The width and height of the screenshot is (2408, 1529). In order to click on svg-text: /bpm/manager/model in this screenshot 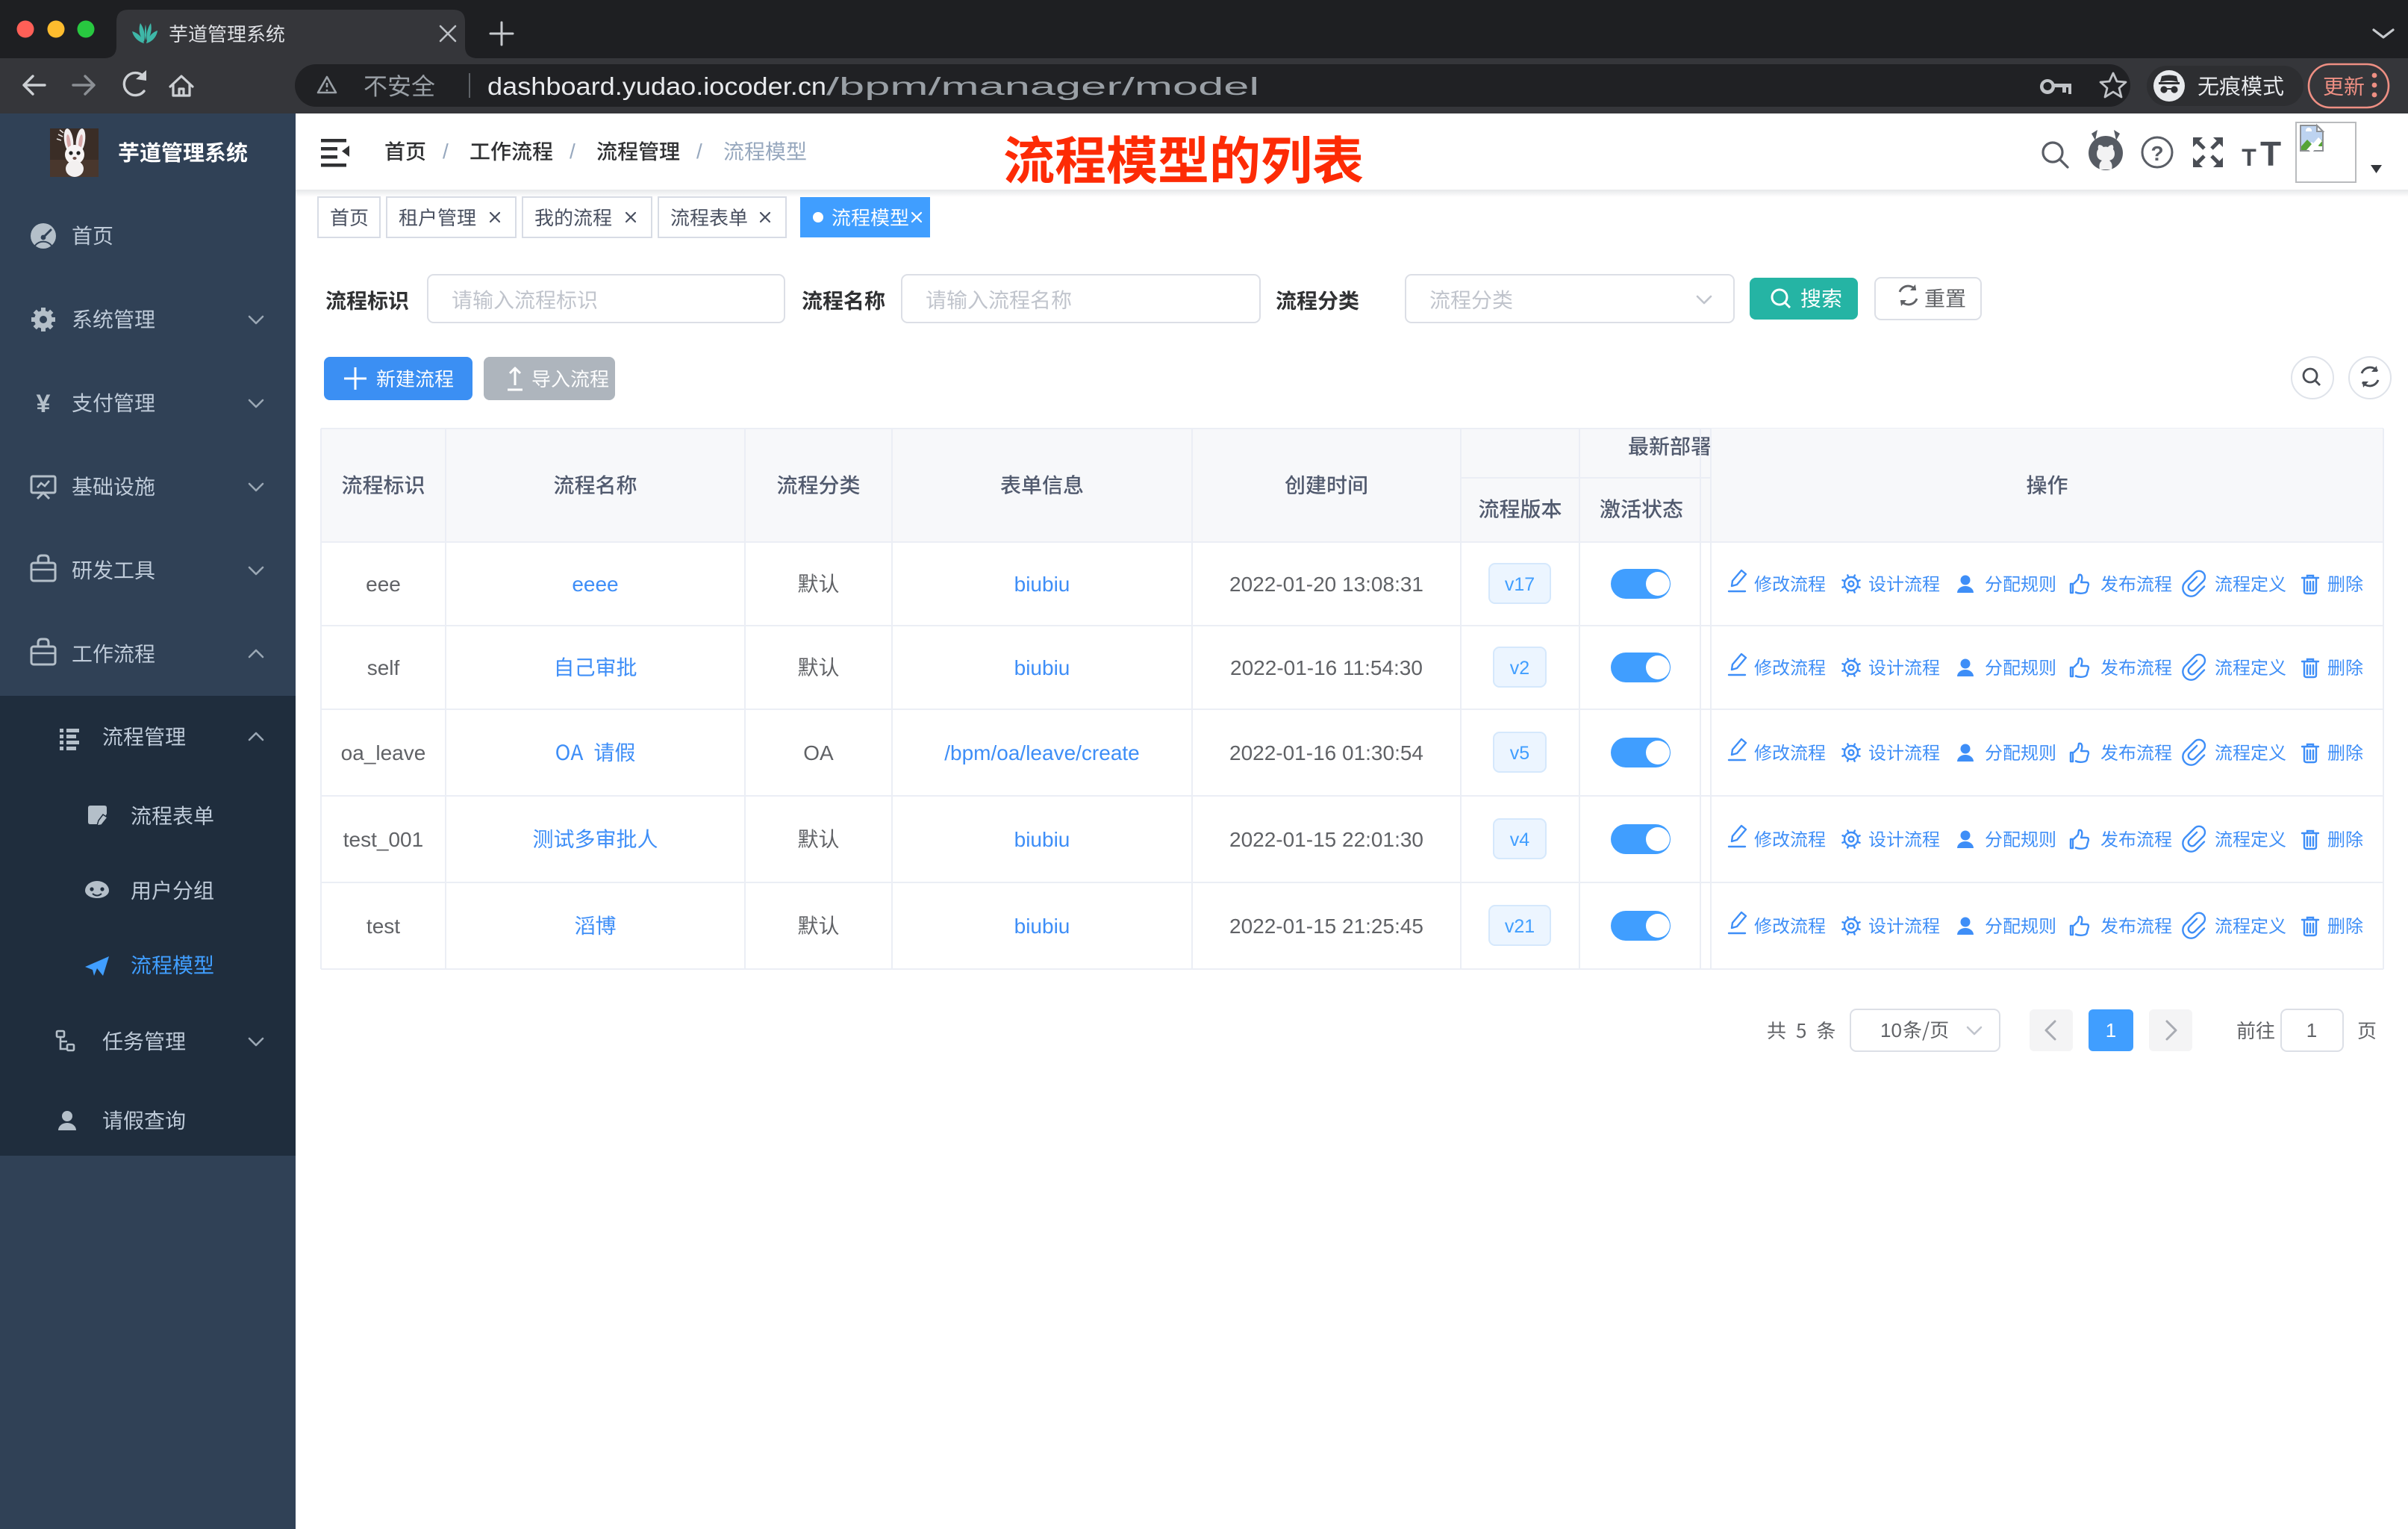, I will do `click(1042, 86)`.